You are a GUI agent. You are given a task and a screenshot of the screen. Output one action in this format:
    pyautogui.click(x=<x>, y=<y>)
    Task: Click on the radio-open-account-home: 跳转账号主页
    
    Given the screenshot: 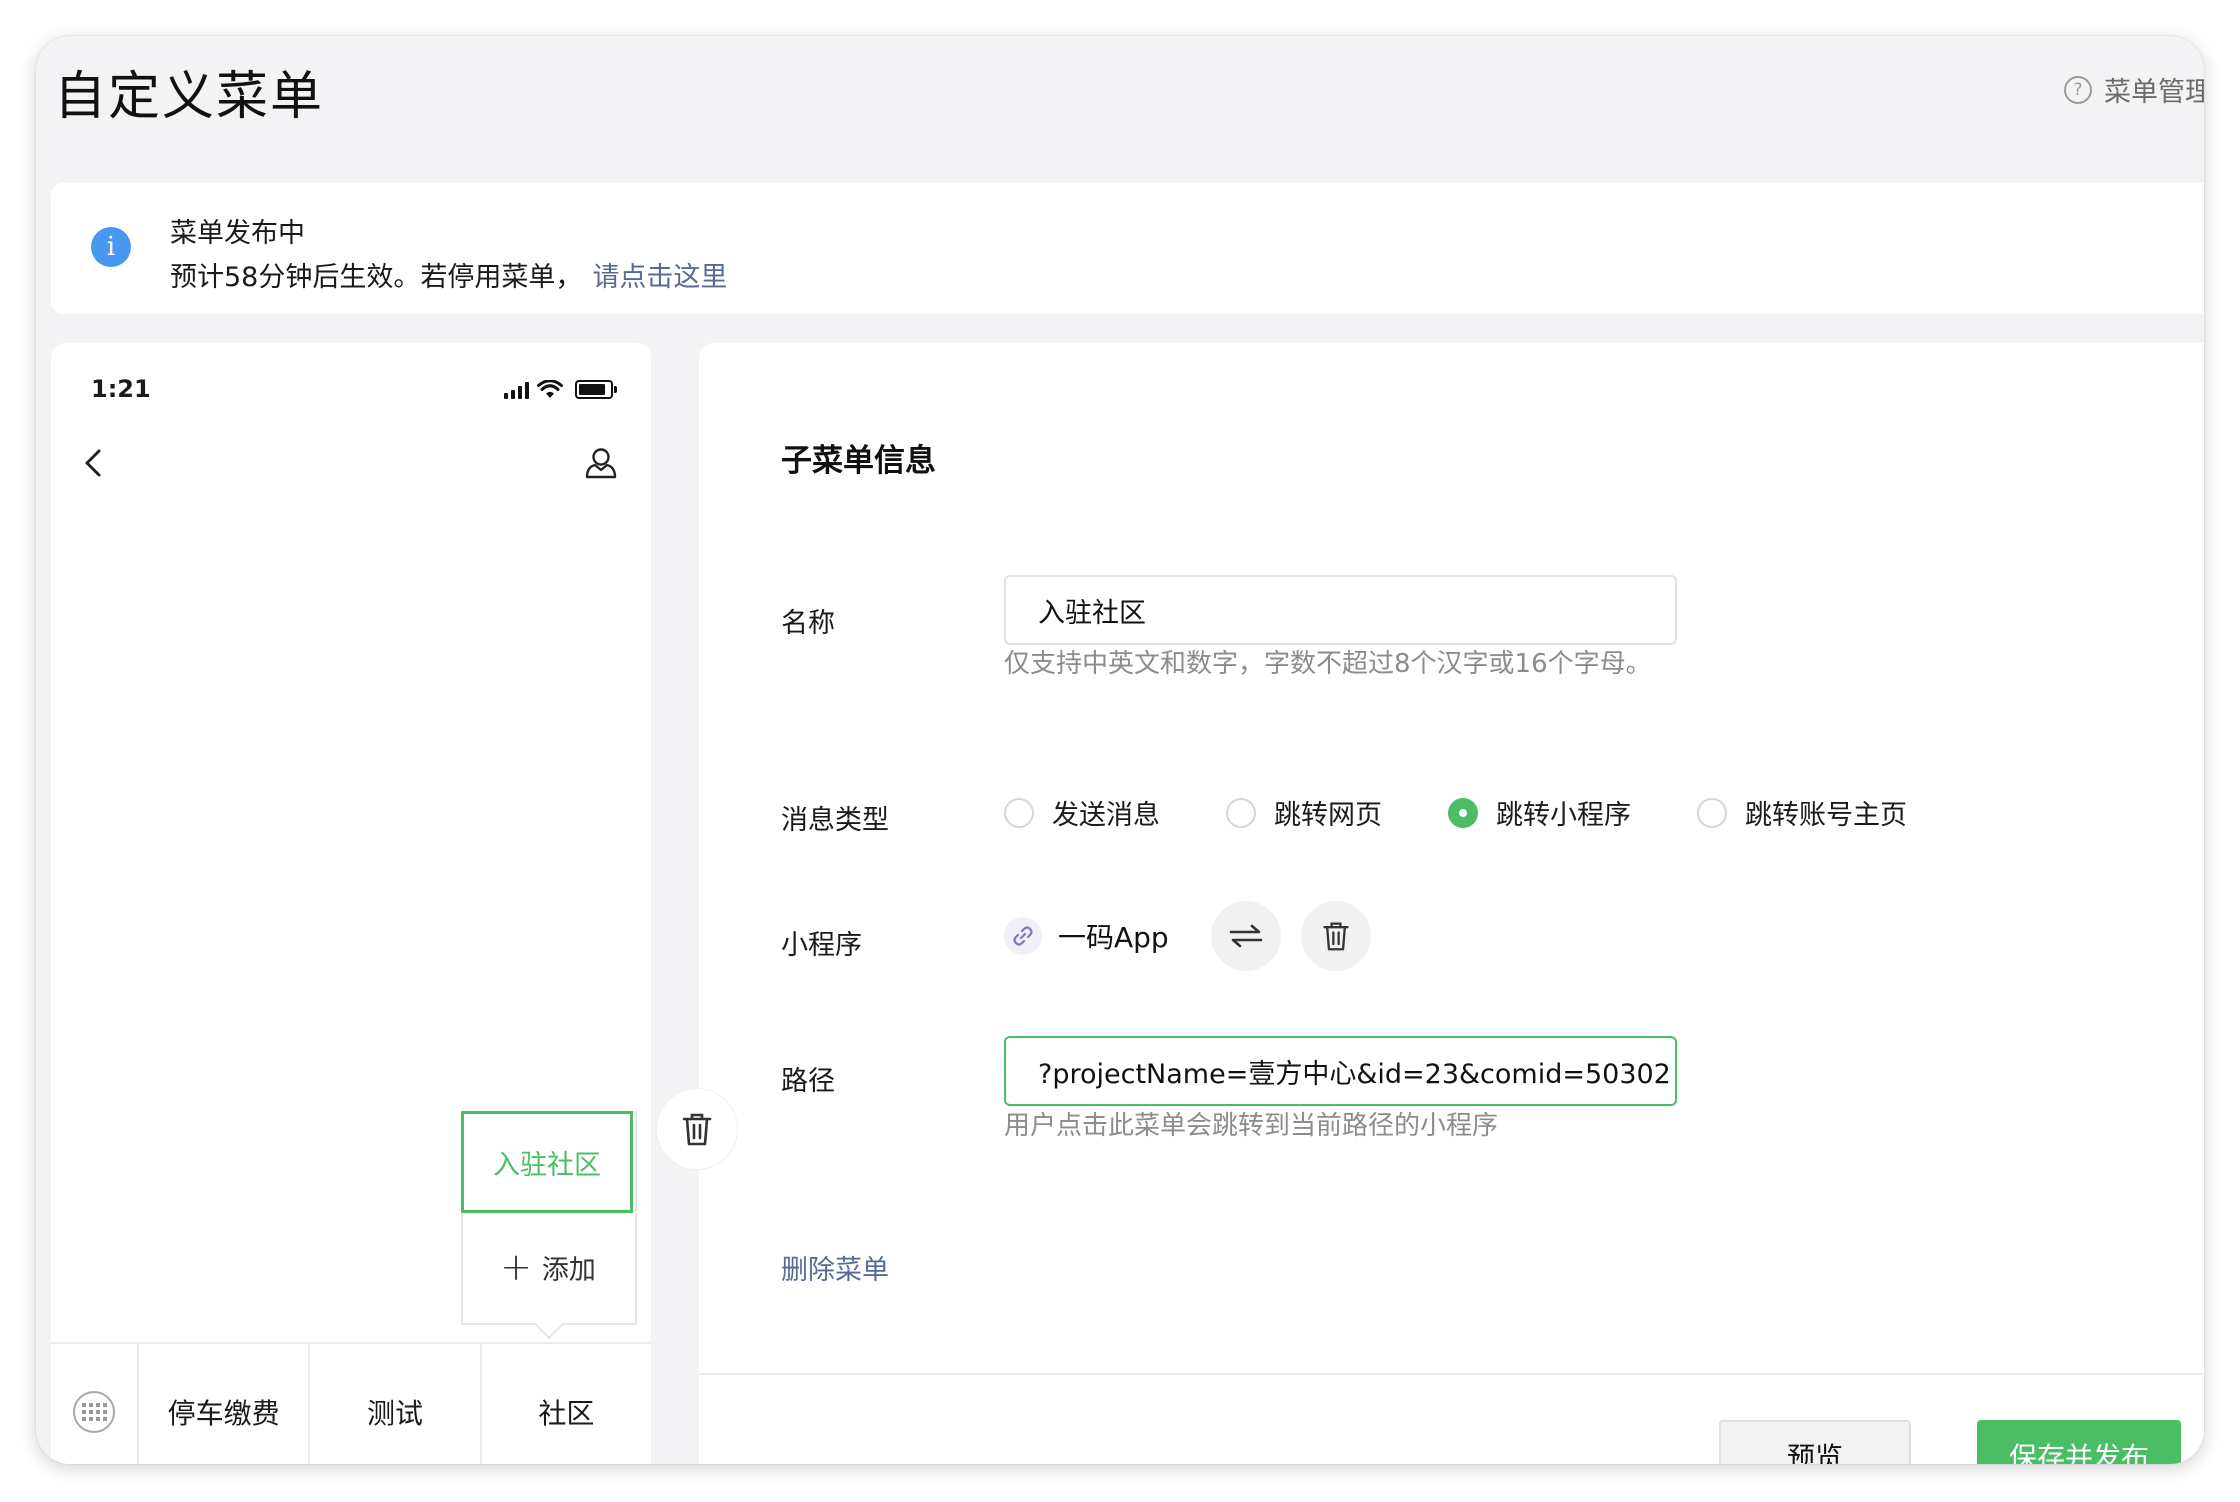 What is the action you would take?
    pyautogui.click(x=1802, y=812)
    